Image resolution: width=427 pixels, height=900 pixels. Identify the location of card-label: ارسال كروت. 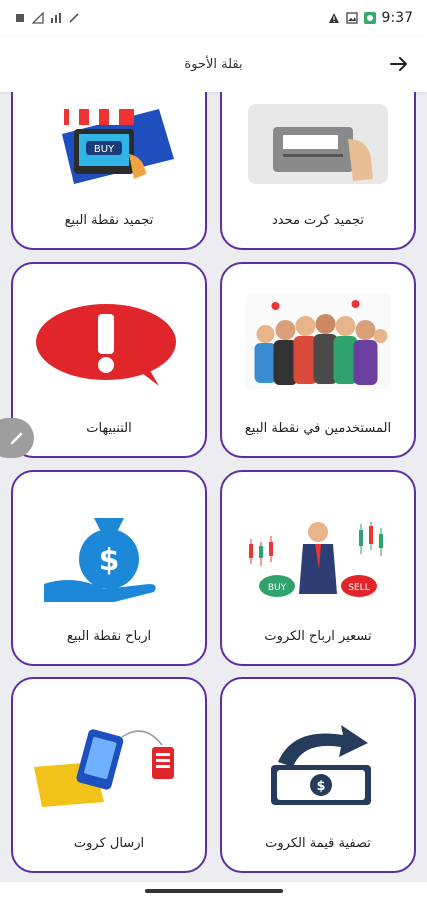
(109, 843).